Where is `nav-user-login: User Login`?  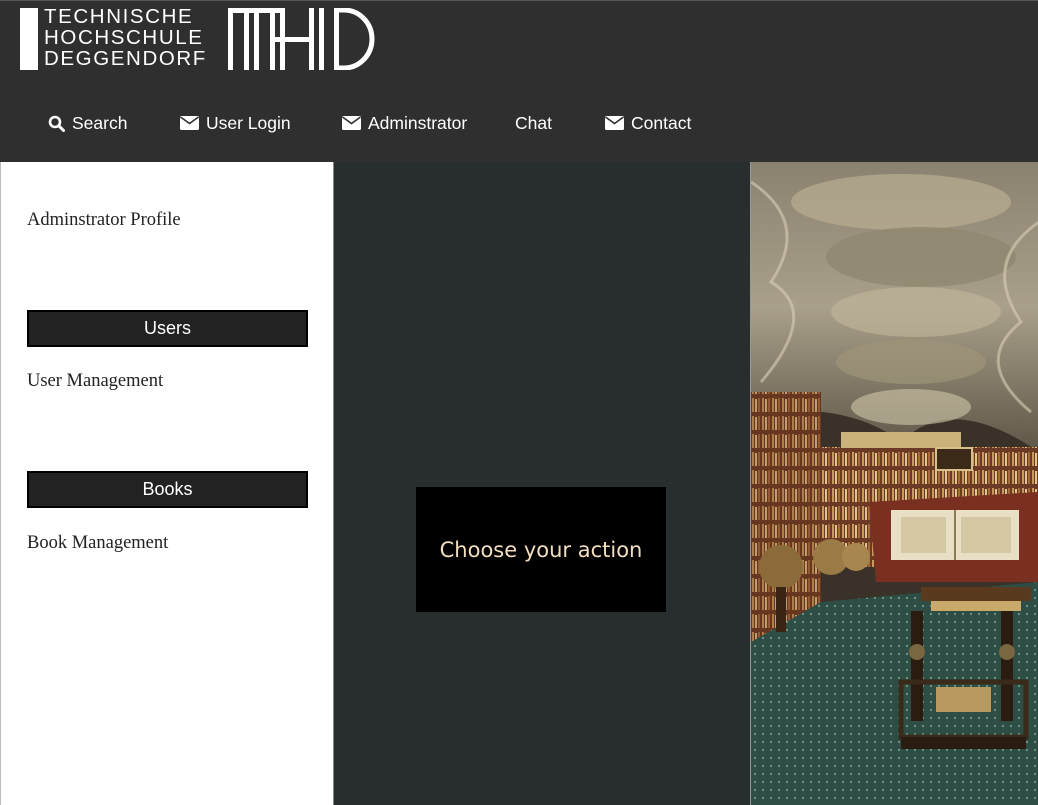 nav-user-login: User Login is located at coordinates (235, 123).